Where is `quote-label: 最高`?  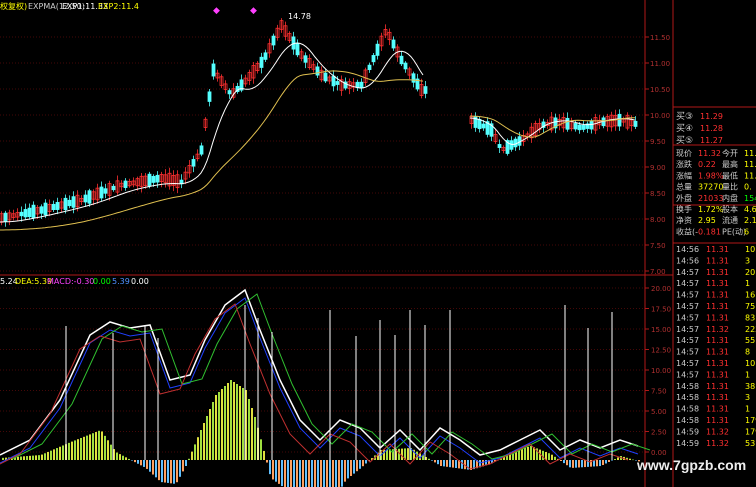 quote-label: 最高 is located at coordinates (730, 164).